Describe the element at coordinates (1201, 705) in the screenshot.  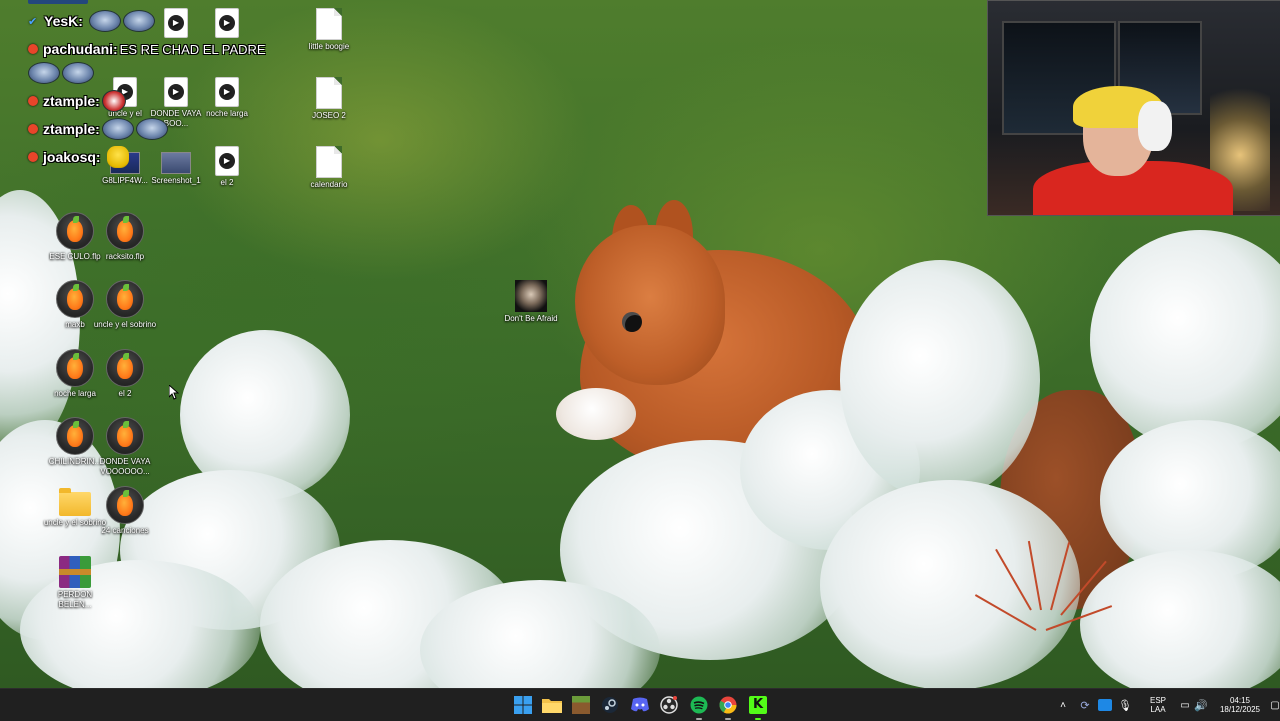
I see `volume-icon: 🔊` at that location.